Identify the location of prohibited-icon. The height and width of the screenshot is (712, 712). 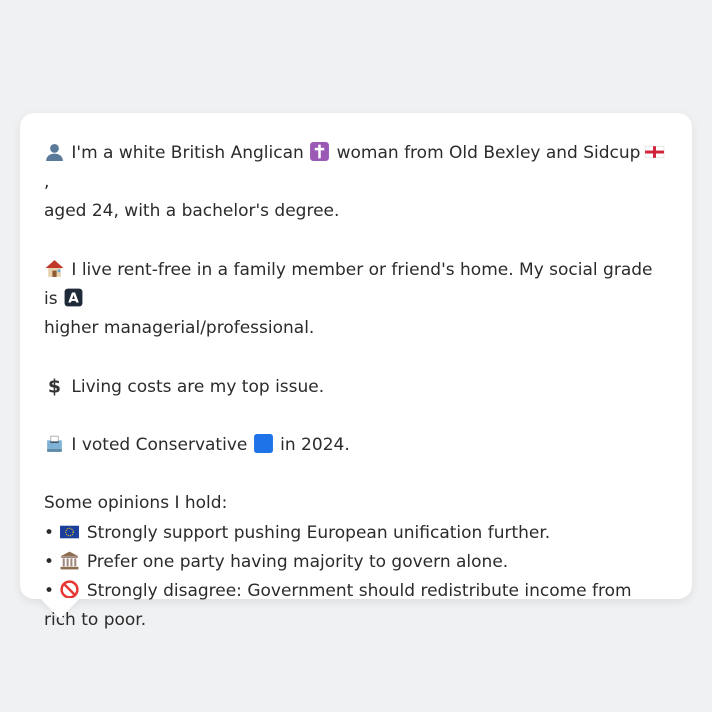
(69, 589).